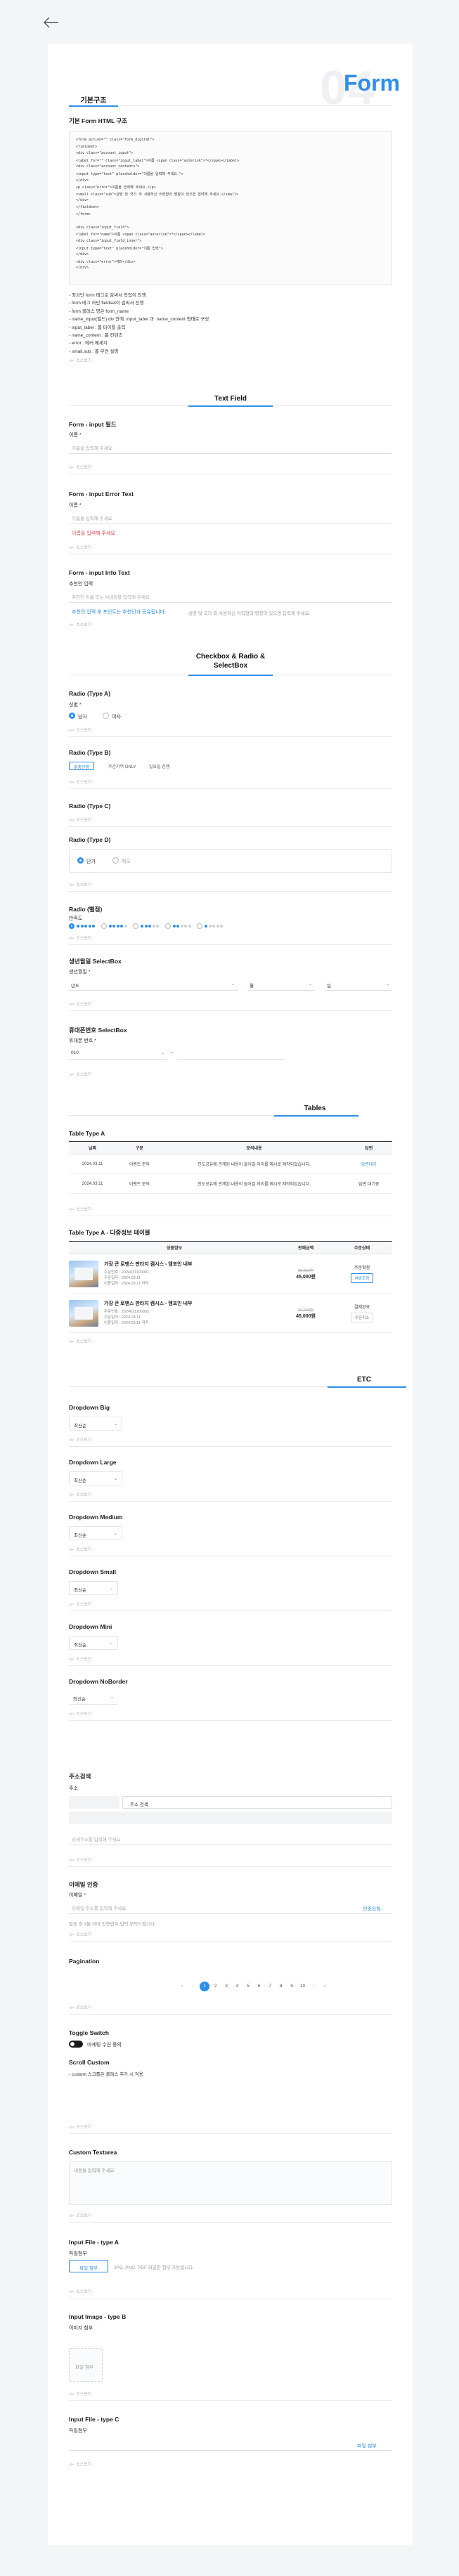 The image size is (459, 2576). What do you see at coordinates (216, 1986) in the screenshot?
I see `page-number: 2` at bounding box center [216, 1986].